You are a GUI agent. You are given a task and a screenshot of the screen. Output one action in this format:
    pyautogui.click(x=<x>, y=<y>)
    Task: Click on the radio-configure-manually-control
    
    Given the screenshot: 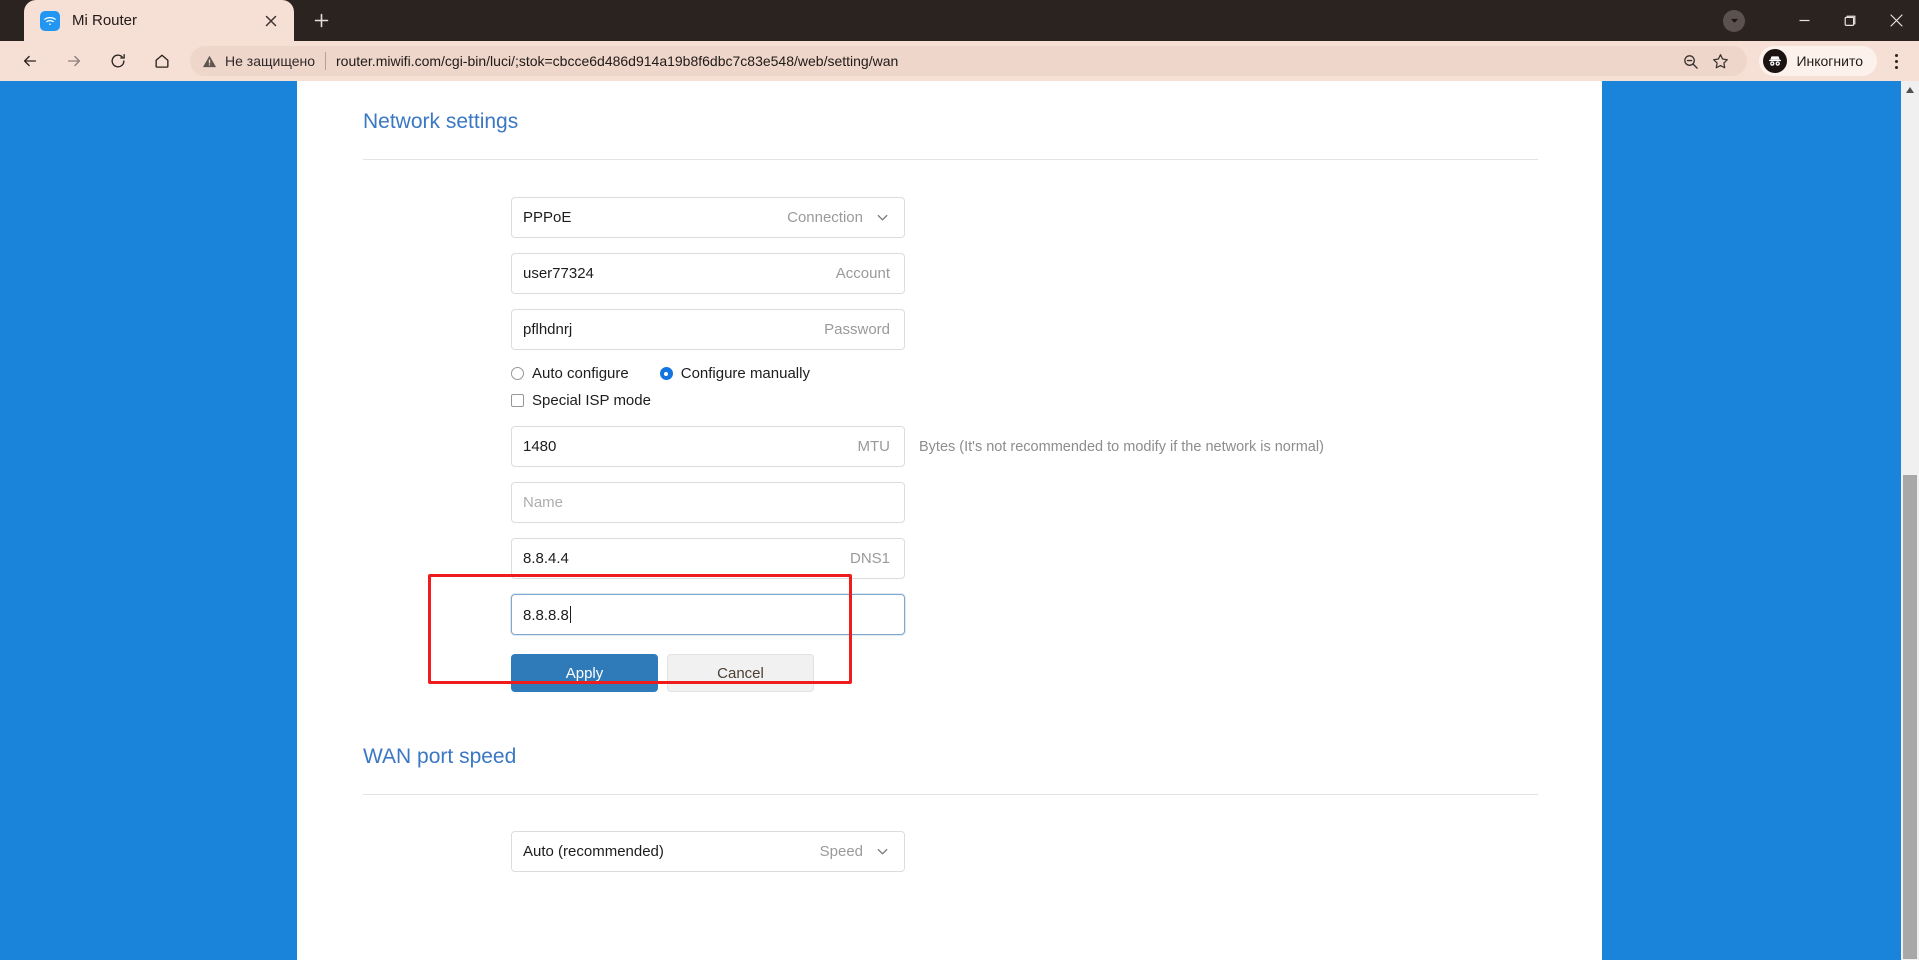 What is the action you would take?
    pyautogui.click(x=666, y=373)
    